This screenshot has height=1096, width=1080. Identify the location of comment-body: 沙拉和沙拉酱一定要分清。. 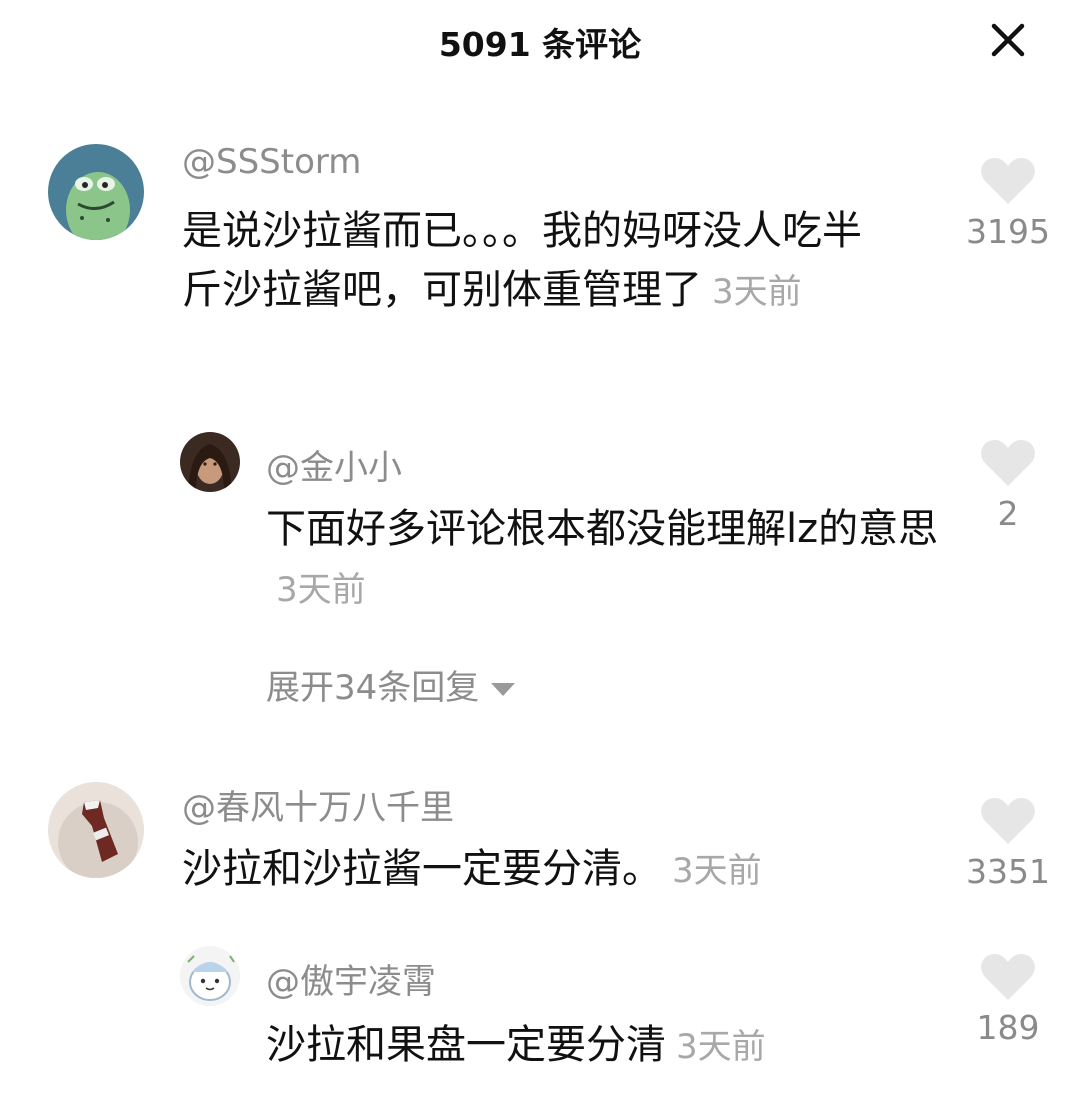
(422, 869).